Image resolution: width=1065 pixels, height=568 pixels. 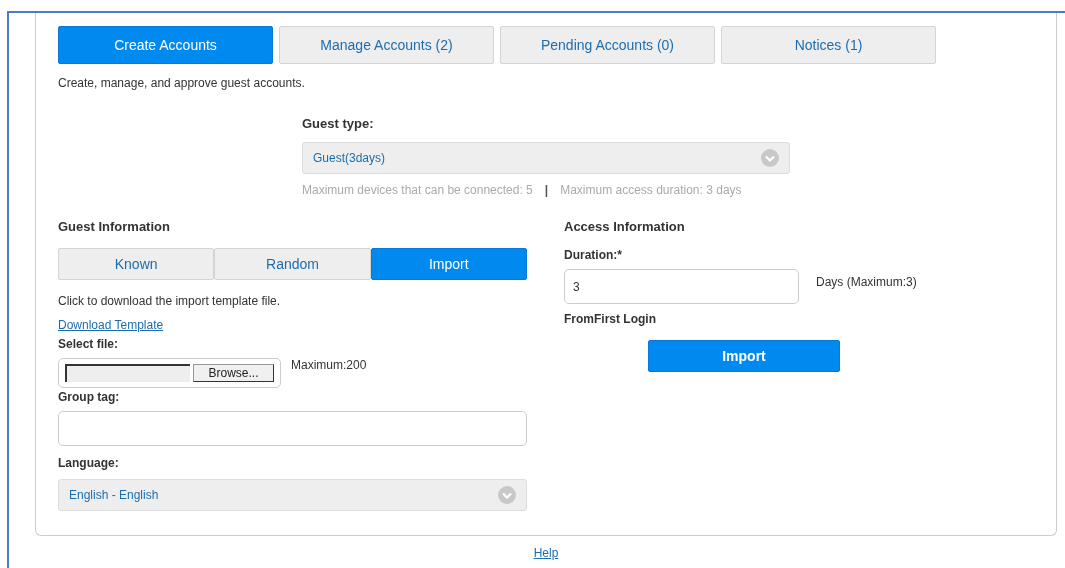 I want to click on select-file-label: Select file:, so click(x=89, y=344).